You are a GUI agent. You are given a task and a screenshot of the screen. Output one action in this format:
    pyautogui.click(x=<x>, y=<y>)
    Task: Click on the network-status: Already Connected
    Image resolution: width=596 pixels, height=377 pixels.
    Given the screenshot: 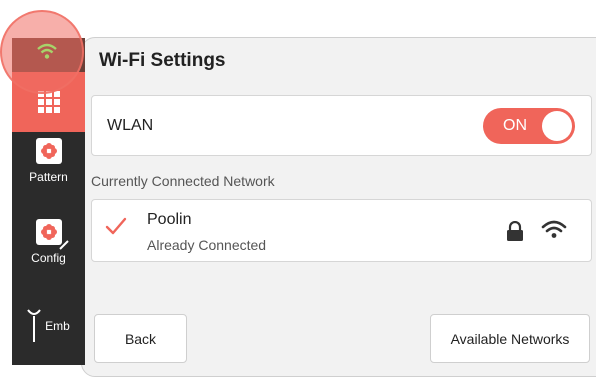 What is the action you would take?
    pyautogui.click(x=207, y=245)
    